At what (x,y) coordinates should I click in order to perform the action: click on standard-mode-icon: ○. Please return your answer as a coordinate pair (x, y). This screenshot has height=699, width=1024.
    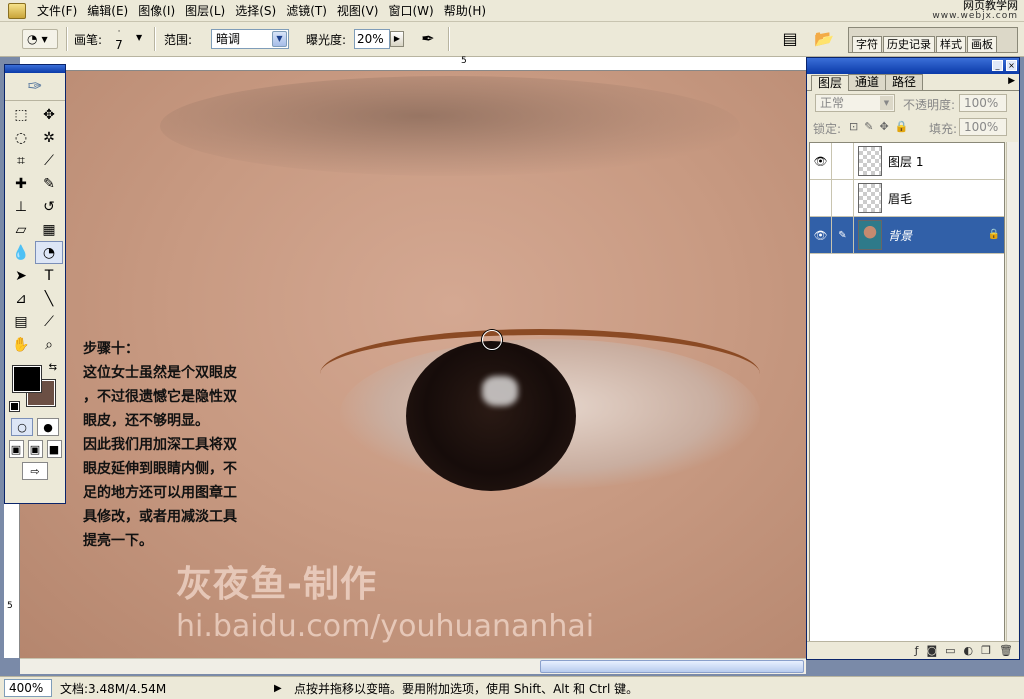
    Looking at the image, I should click on (22, 427).